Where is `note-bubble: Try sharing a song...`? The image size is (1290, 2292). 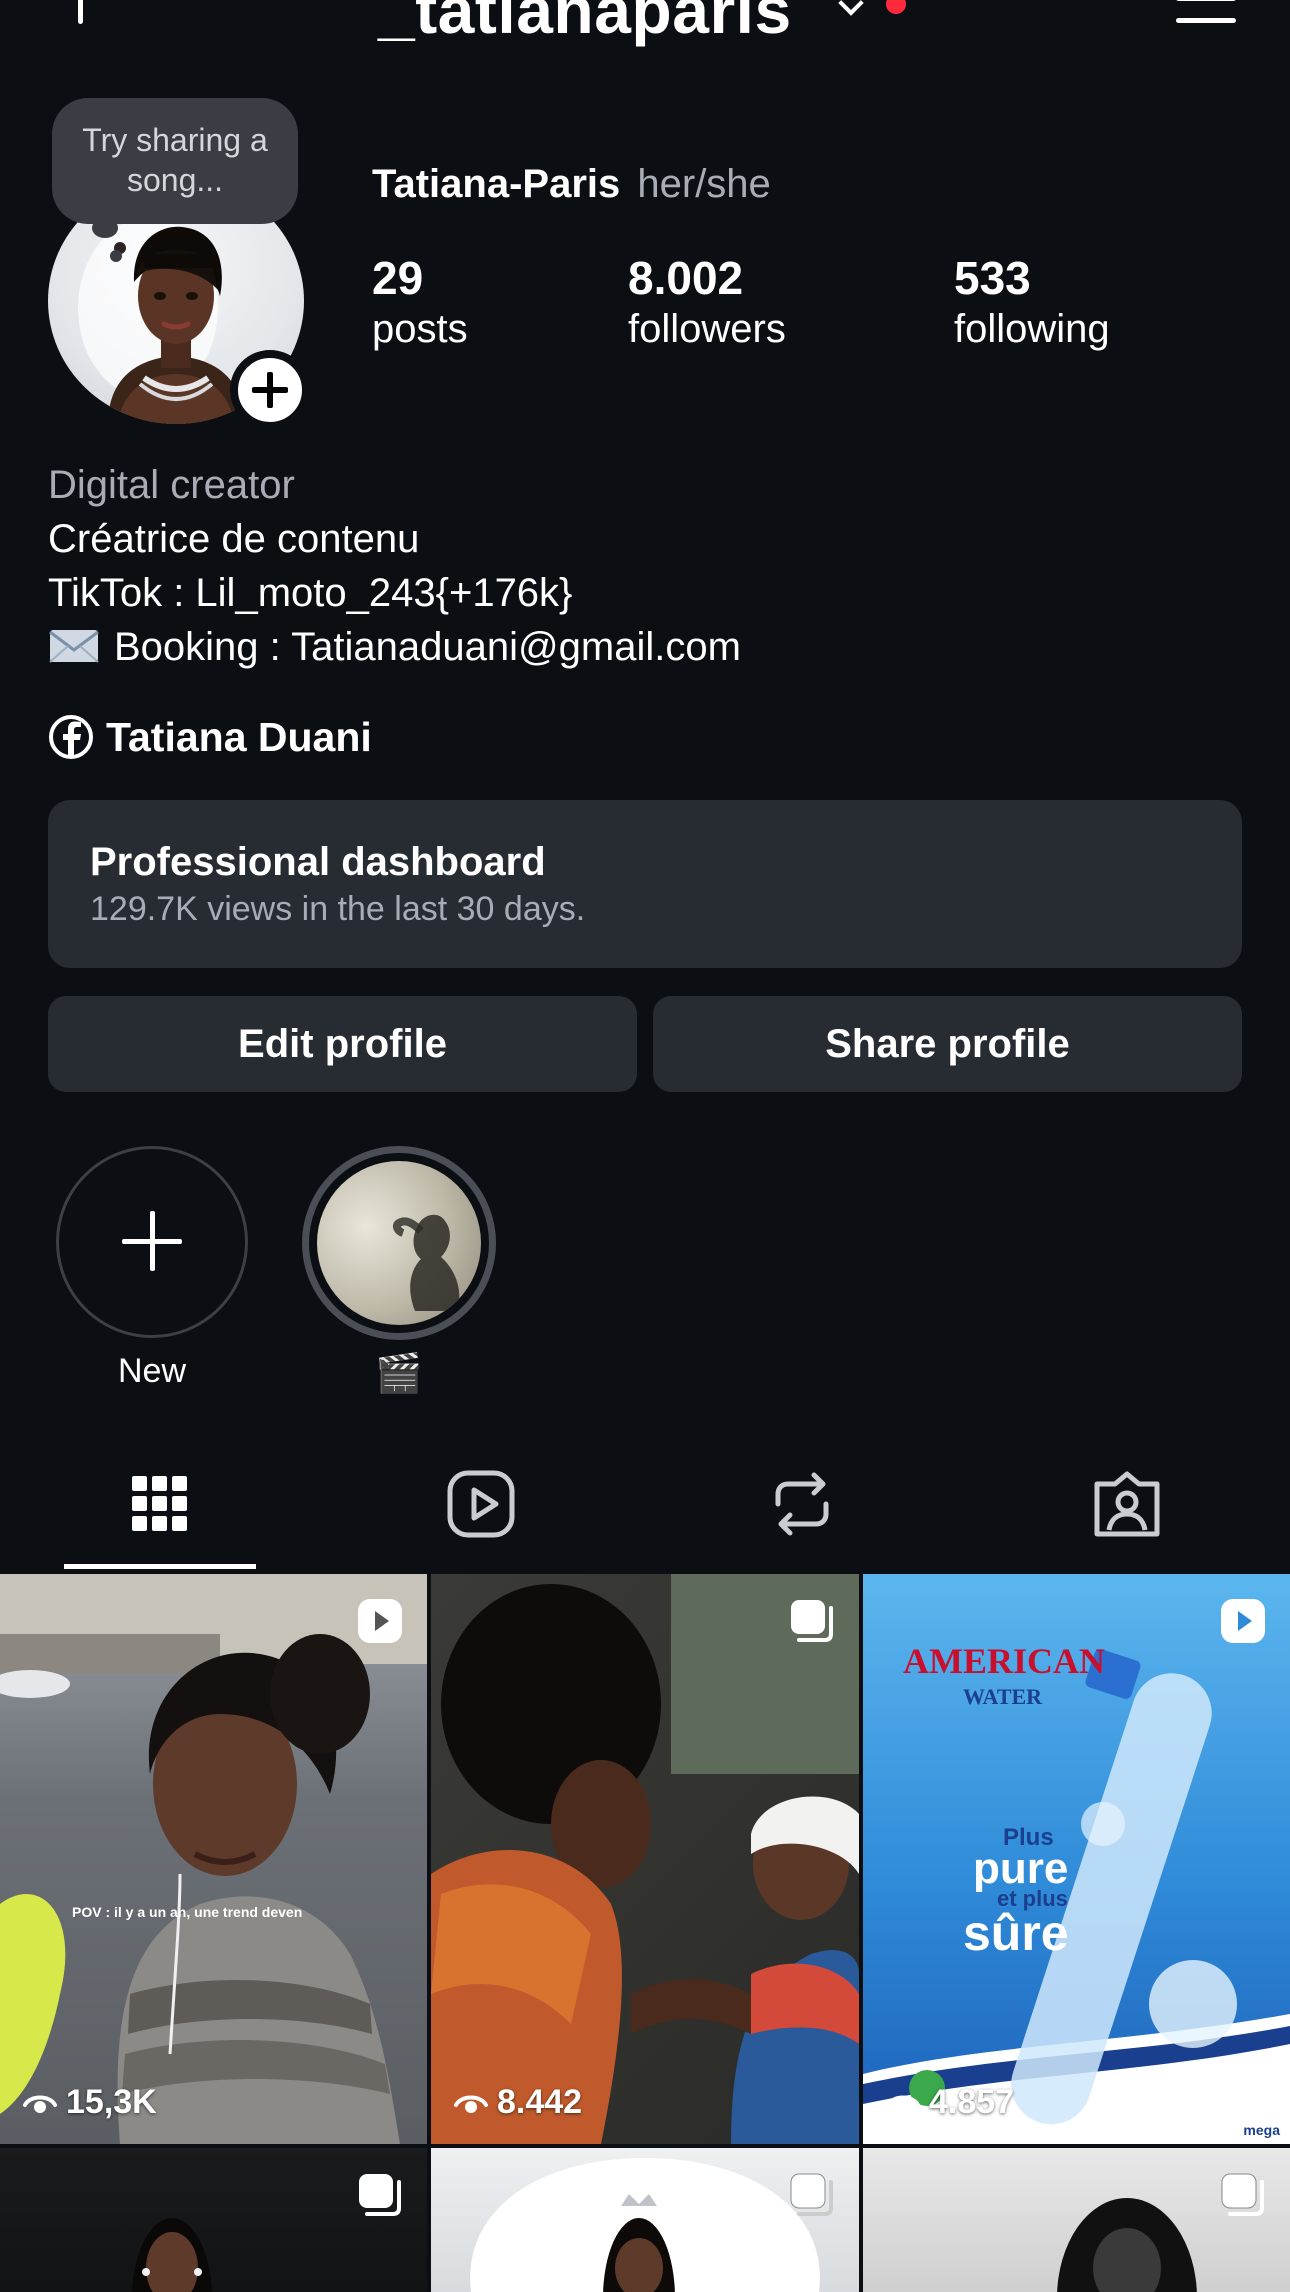
note-bubble: Try sharing a song... is located at coordinates (175, 161).